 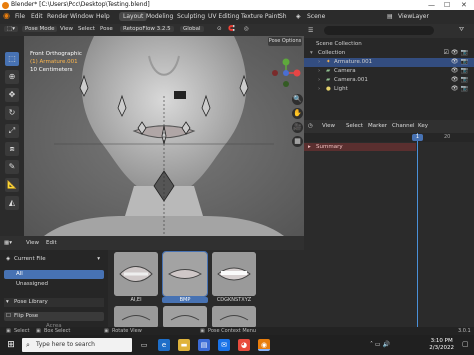 What do you see at coordinates (286, 73) in the screenshot?
I see `navigation-gizmo` at bounding box center [286, 73].